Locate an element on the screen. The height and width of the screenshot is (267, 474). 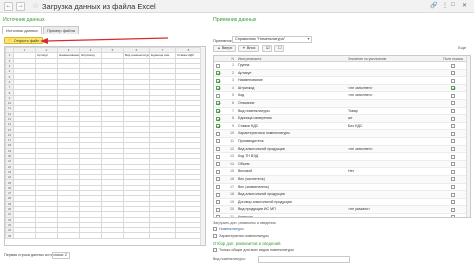
grid-cell: Вид номенклатуры is located at coordinates (136, 55).